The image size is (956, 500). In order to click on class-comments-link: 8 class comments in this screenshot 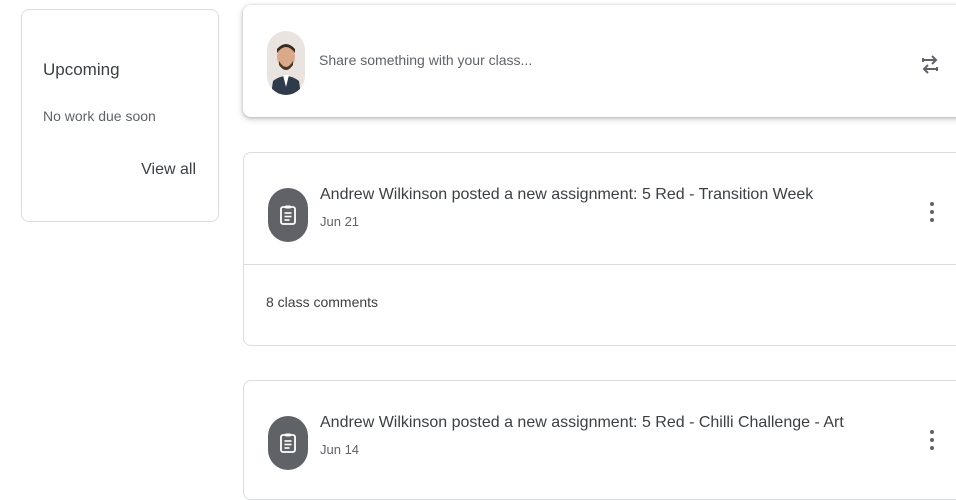, I will do `click(322, 302)`.